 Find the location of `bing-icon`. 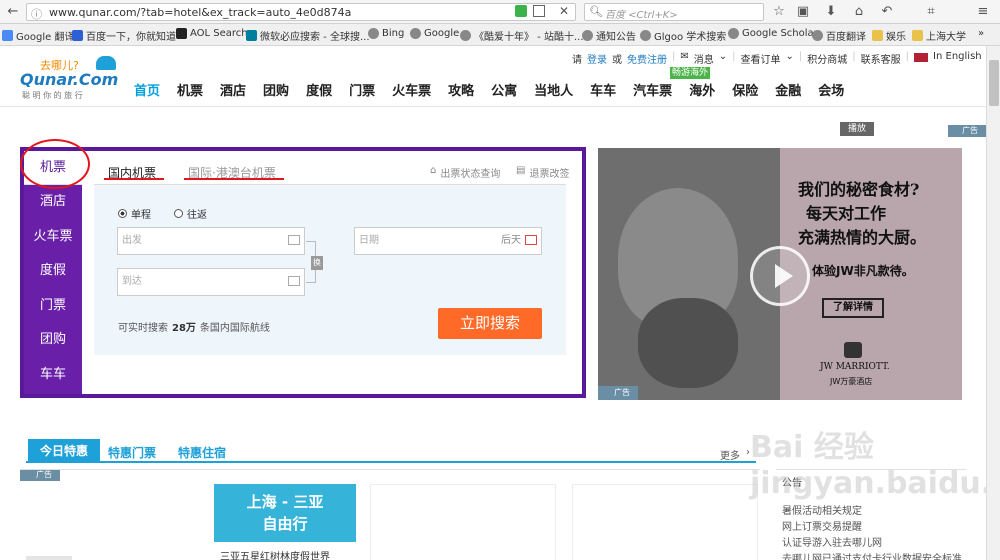

bing-icon is located at coordinates (251, 35).